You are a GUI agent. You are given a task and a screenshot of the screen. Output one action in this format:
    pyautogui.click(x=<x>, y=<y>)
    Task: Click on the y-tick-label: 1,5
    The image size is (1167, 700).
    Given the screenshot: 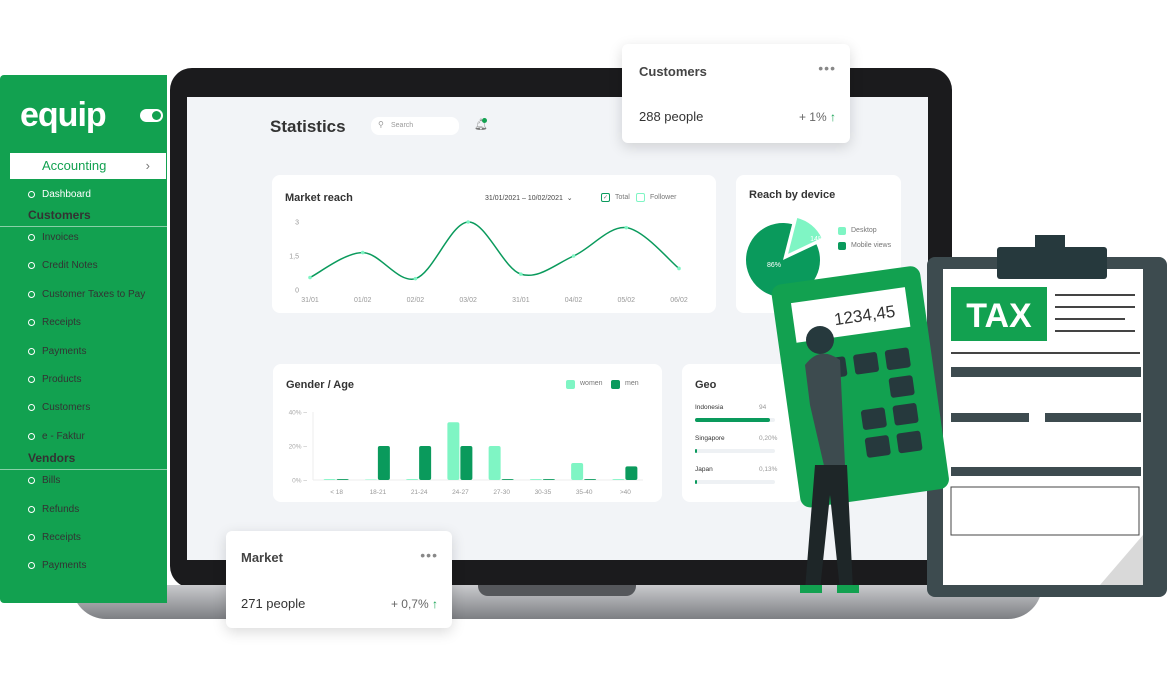 What is the action you would take?
    pyautogui.click(x=294, y=257)
    